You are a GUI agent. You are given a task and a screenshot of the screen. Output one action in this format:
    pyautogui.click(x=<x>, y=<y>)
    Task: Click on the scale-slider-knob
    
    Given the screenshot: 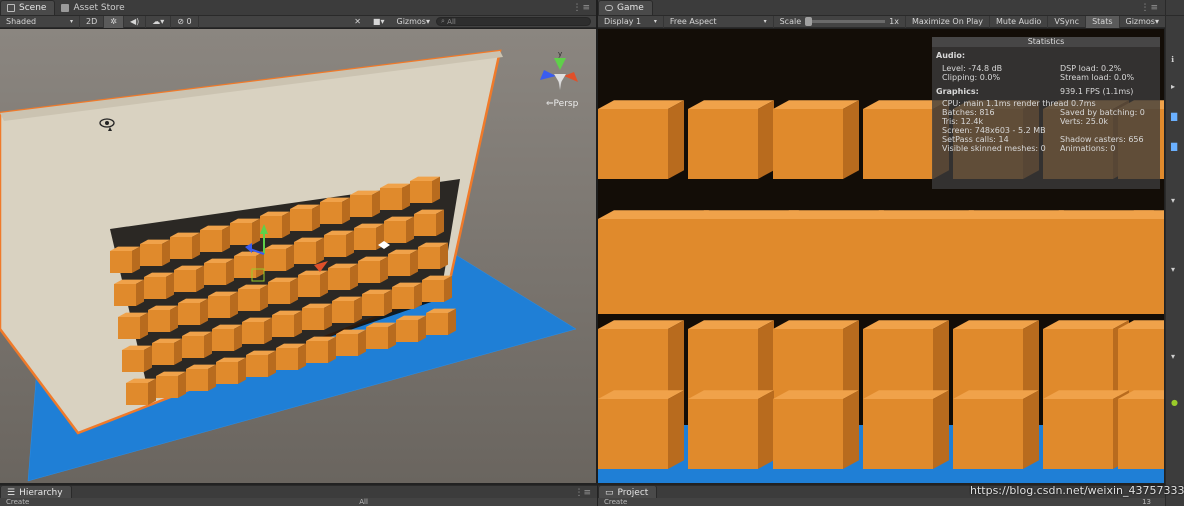 What is the action you would take?
    pyautogui.click(x=809, y=21)
    